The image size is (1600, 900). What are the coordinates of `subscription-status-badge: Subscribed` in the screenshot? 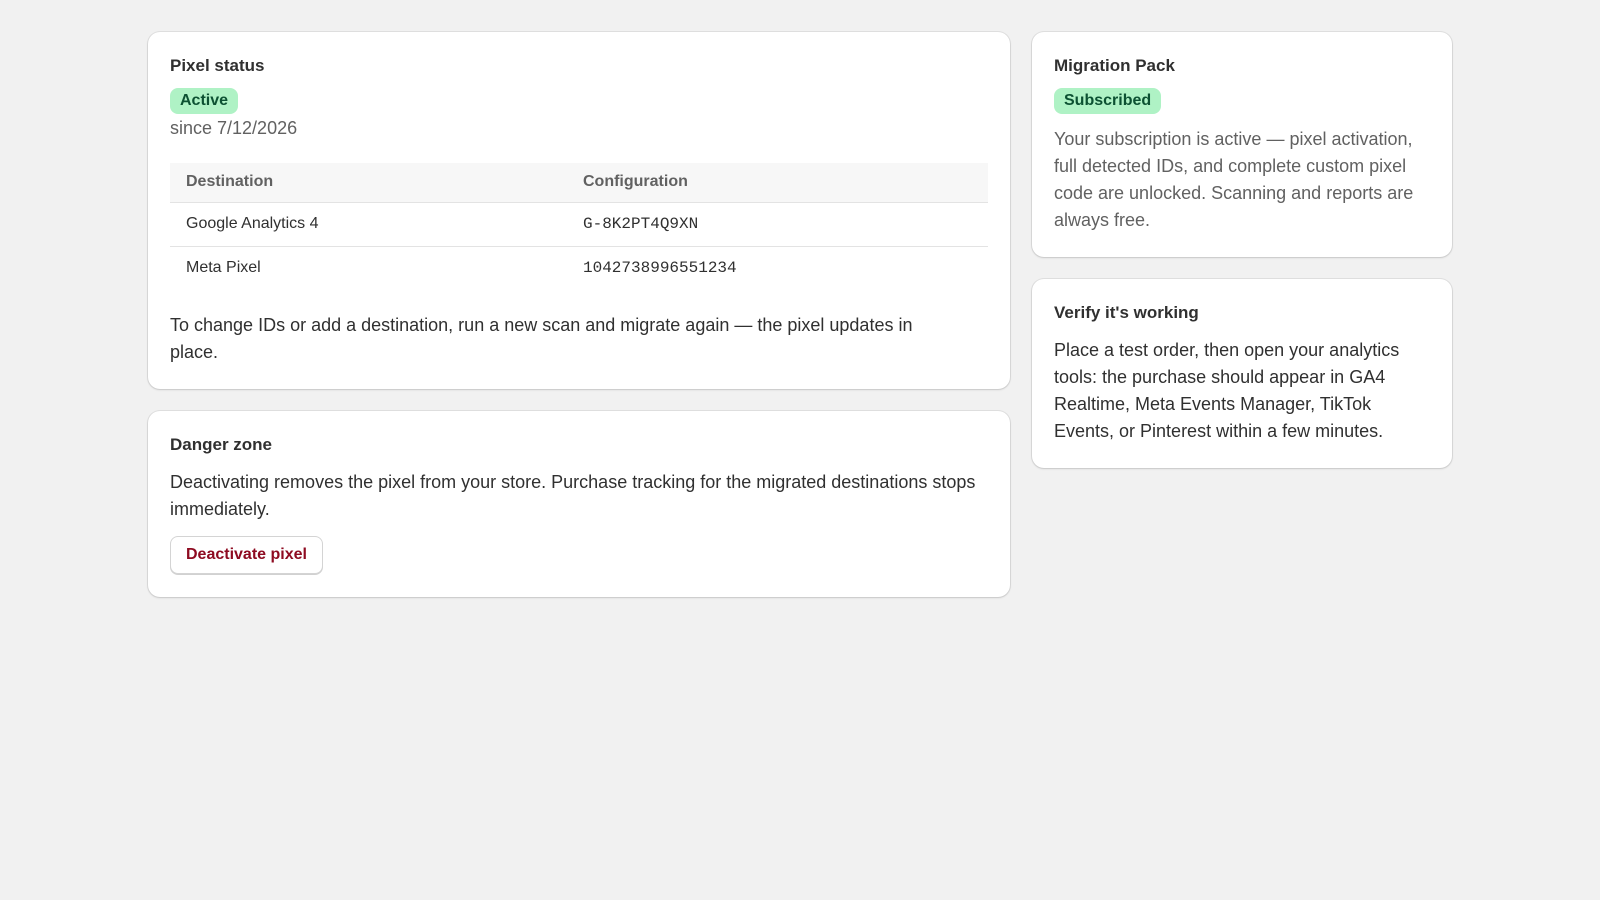 It's located at (1108, 101).